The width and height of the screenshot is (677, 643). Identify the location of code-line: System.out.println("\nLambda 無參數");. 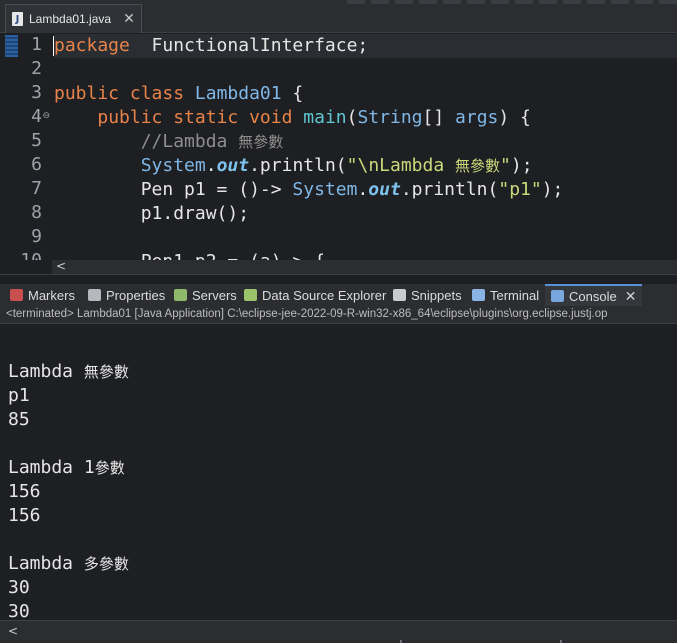
(293, 166).